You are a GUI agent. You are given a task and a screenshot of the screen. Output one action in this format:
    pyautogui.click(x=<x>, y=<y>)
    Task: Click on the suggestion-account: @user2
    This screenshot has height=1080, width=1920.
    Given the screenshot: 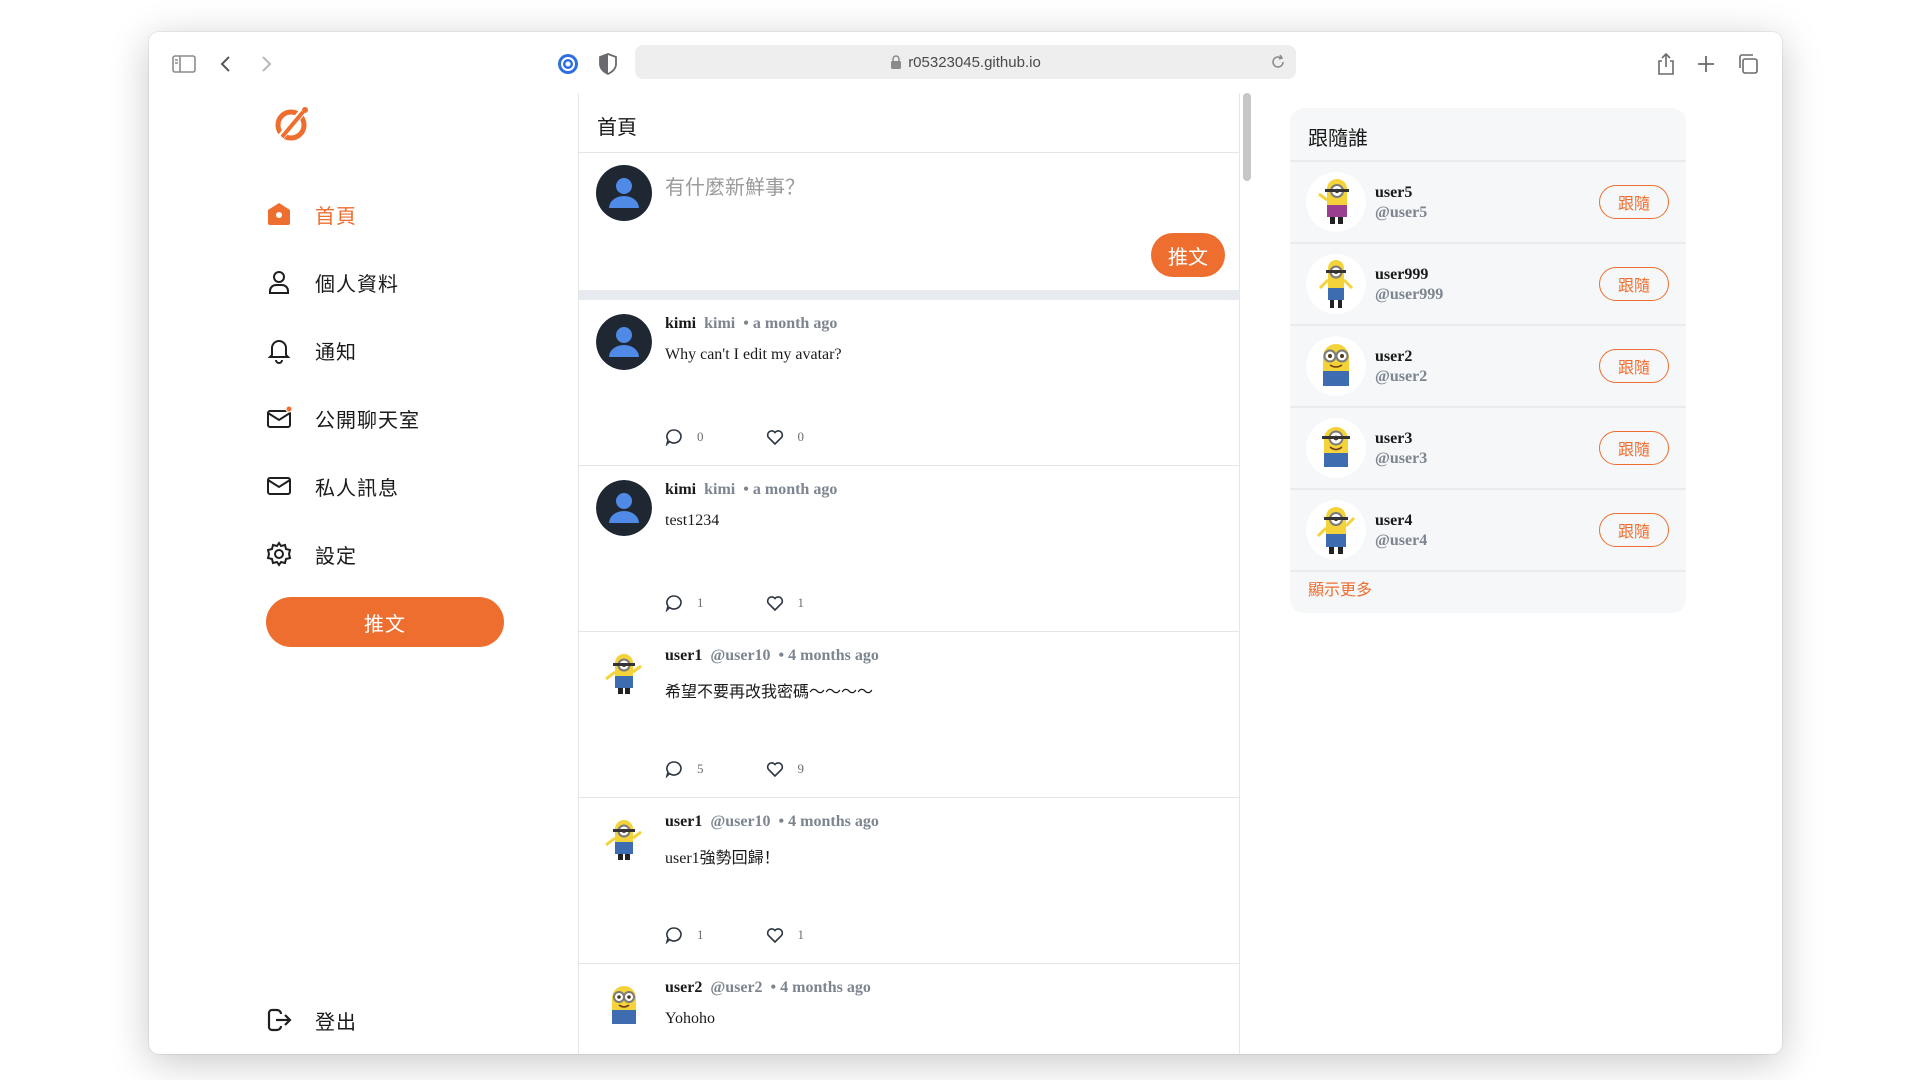 What is the action you would take?
    pyautogui.click(x=1401, y=376)
    